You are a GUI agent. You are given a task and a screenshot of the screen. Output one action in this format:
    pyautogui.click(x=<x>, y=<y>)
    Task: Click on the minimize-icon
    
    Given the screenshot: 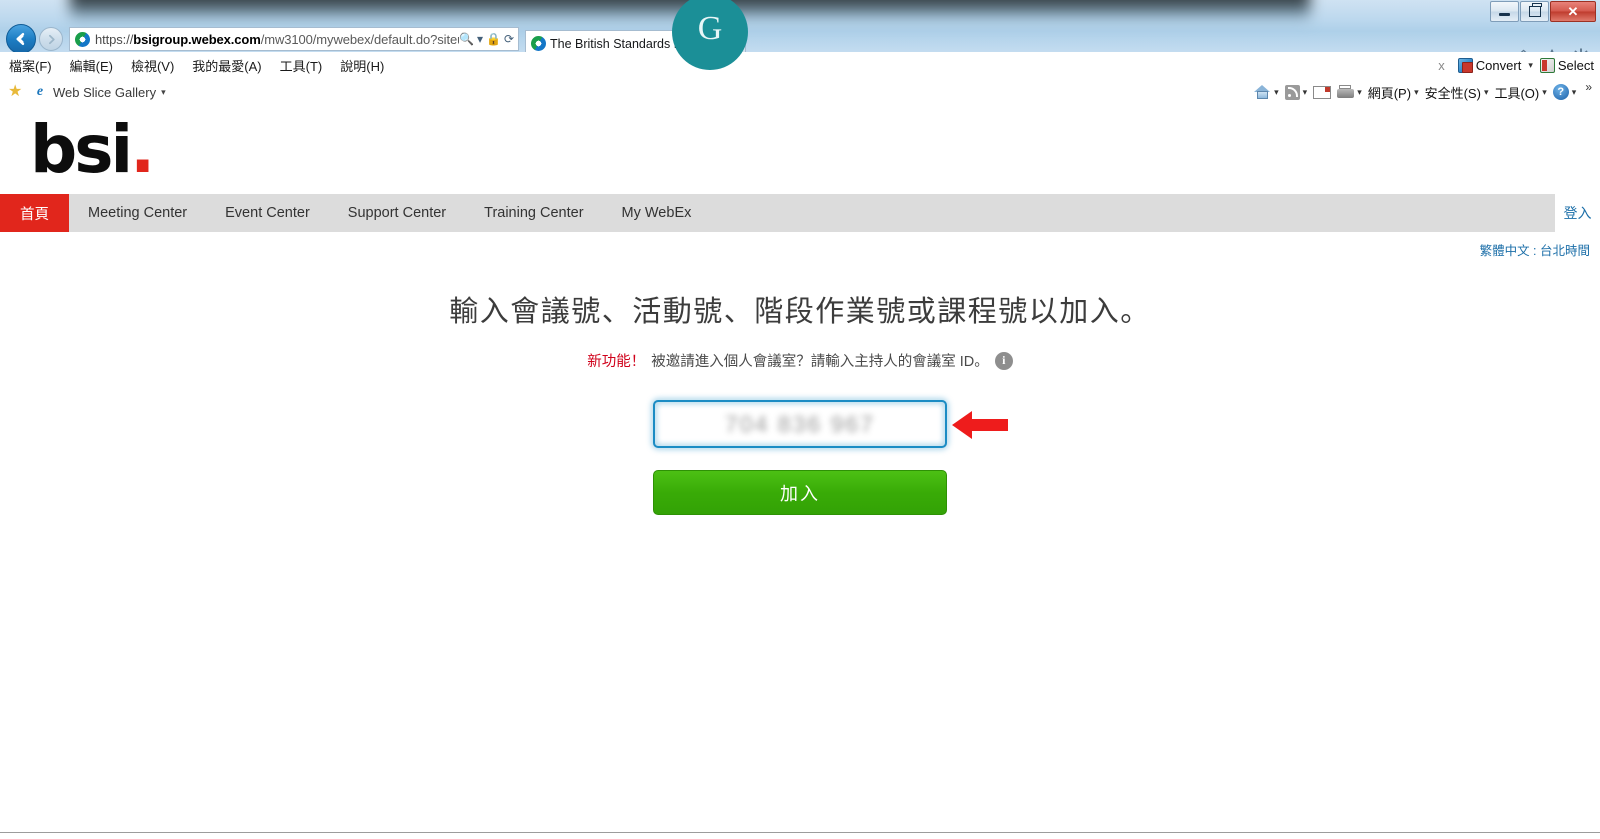 What is the action you would take?
    pyautogui.click(x=1504, y=14)
    